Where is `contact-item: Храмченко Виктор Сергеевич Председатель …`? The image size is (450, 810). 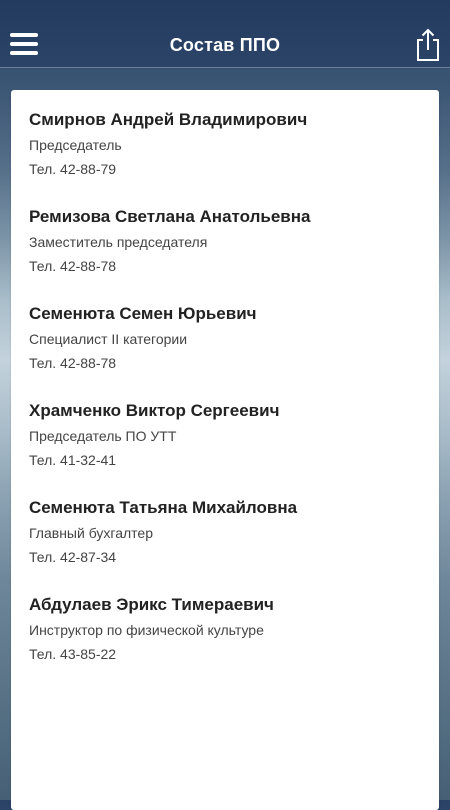 contact-item: Храмченко Виктор Сергеевич Председатель … is located at coordinates (234, 449).